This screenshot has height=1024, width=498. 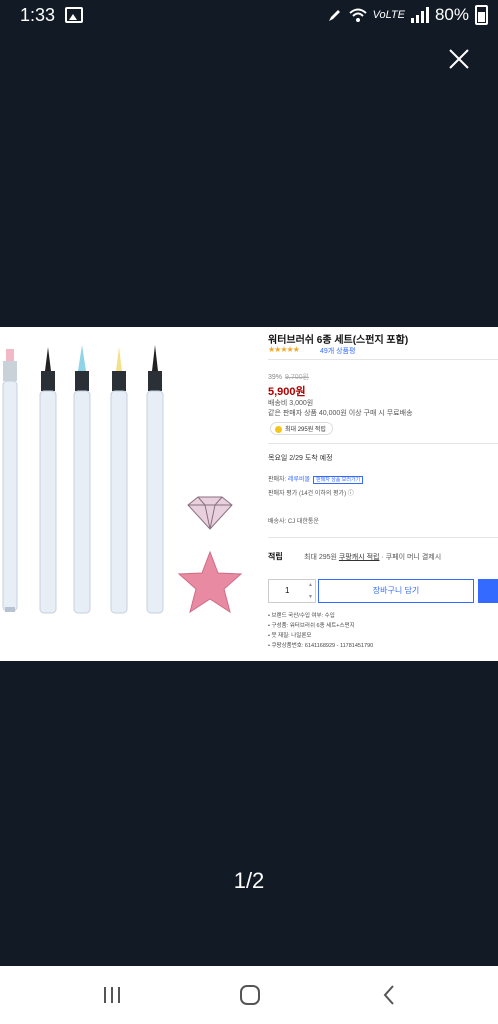 What do you see at coordinates (481, 15) in the screenshot?
I see `battery-icon` at bounding box center [481, 15].